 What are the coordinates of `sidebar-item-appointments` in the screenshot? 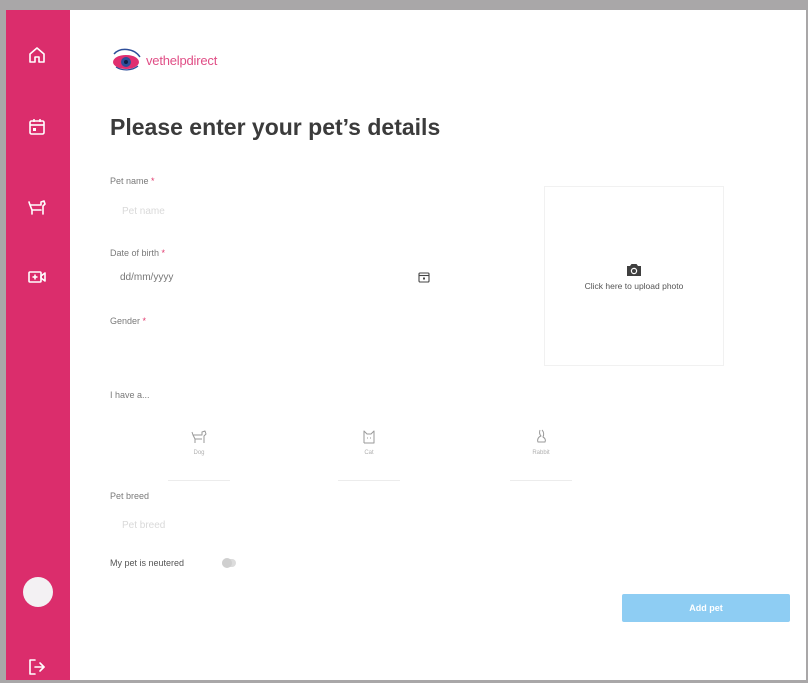 It's located at (37, 127).